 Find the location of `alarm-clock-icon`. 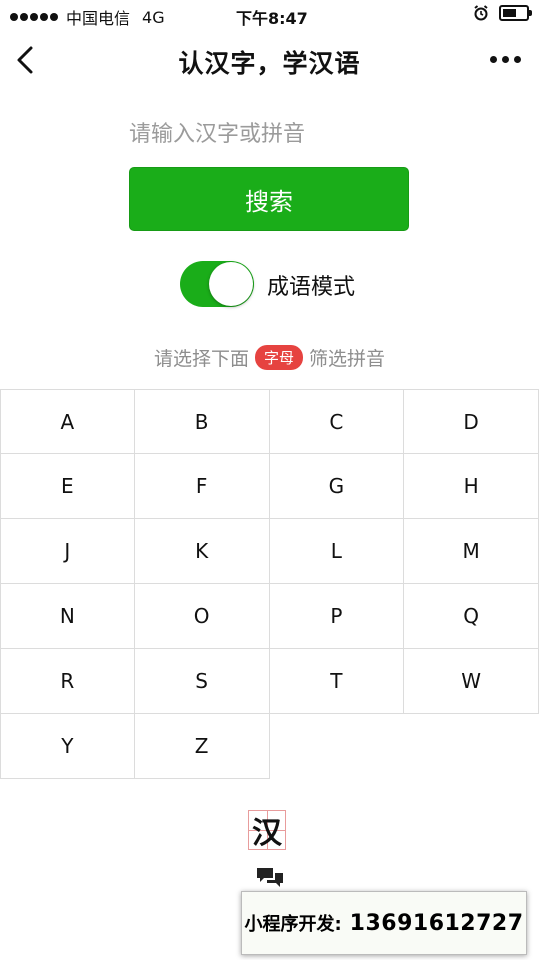

alarm-clock-icon is located at coordinates (481, 13).